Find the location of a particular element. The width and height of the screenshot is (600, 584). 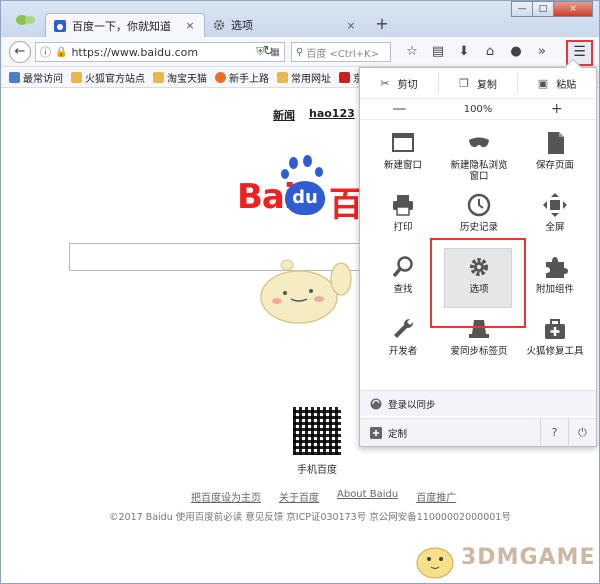

search-engine-icon: ⚲ is located at coordinates (299, 52).